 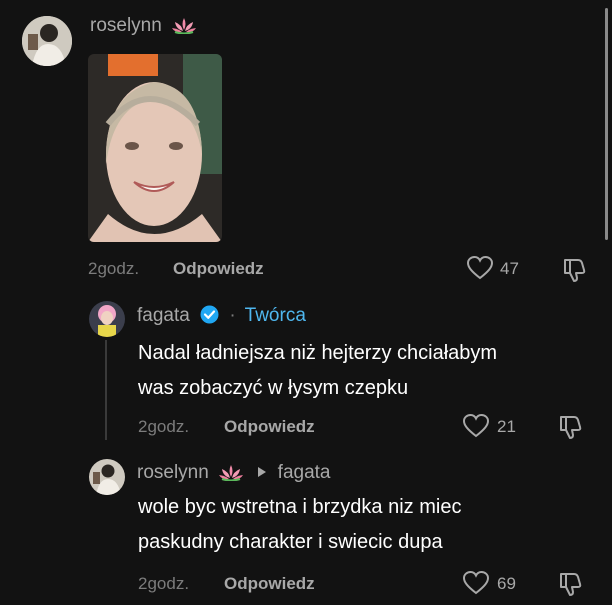 I want to click on comment-photo, so click(x=155, y=148).